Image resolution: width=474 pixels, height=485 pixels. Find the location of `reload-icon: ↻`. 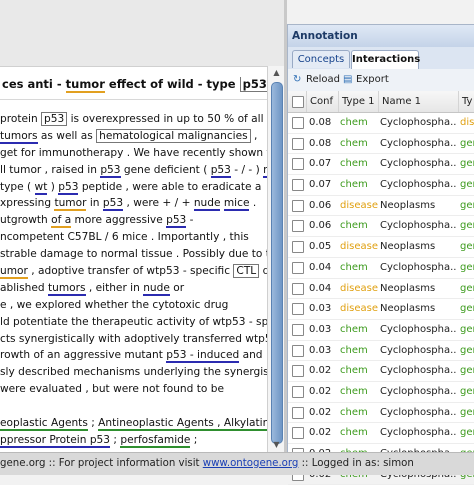

reload-icon: ↻ is located at coordinates (297, 79).